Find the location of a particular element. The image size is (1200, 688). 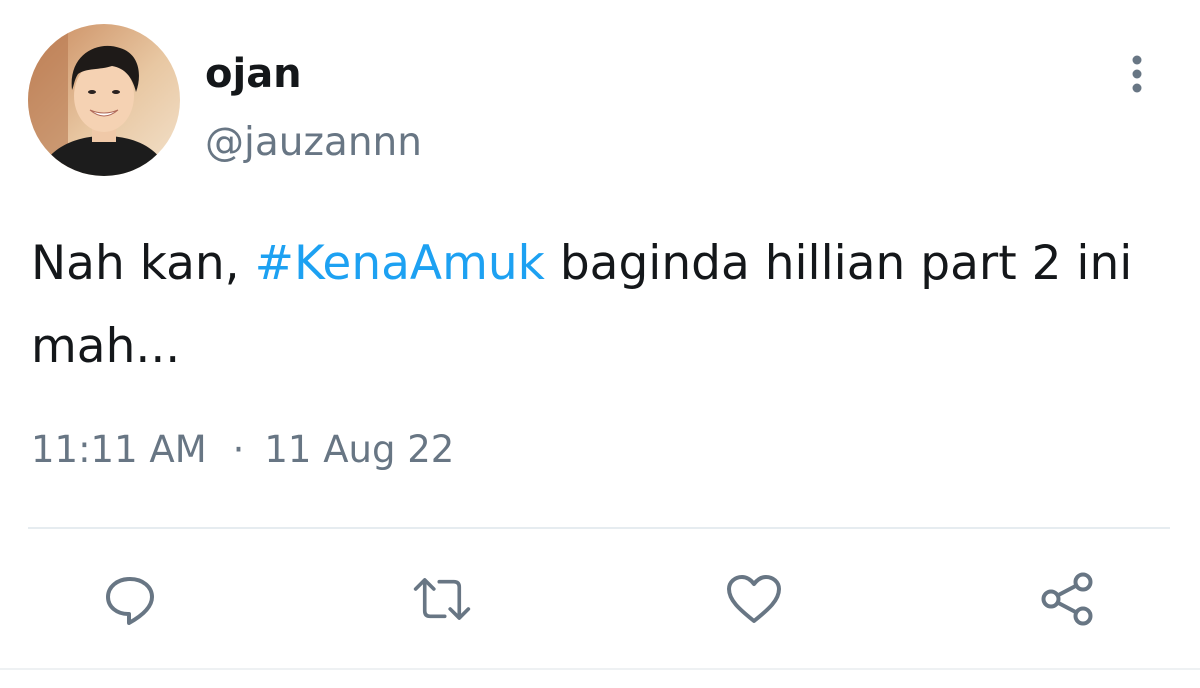

reply-button is located at coordinates (130, 599).